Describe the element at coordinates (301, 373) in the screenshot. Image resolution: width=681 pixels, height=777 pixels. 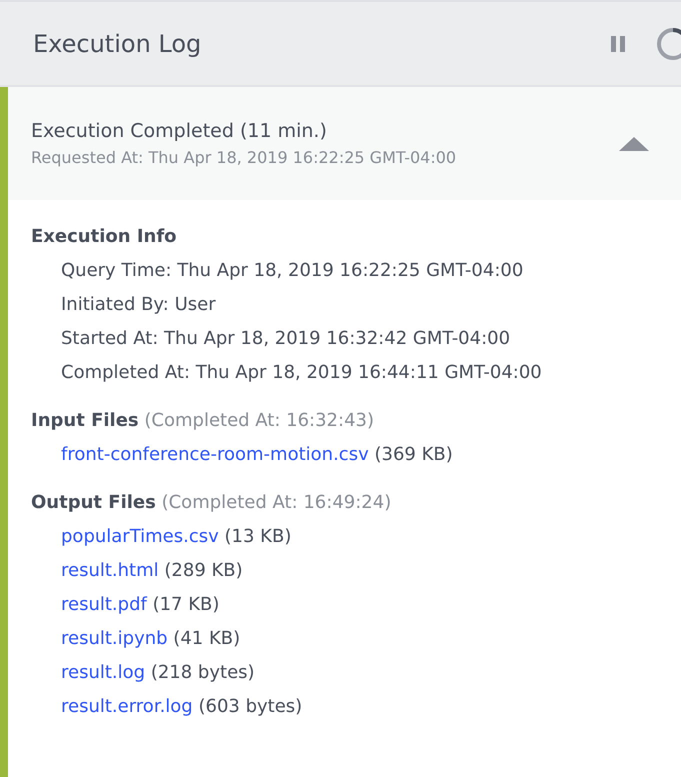
I see `info-line: Completed At: Thu Apr 18, 2019 16:44:11 GMT-04:00` at that location.